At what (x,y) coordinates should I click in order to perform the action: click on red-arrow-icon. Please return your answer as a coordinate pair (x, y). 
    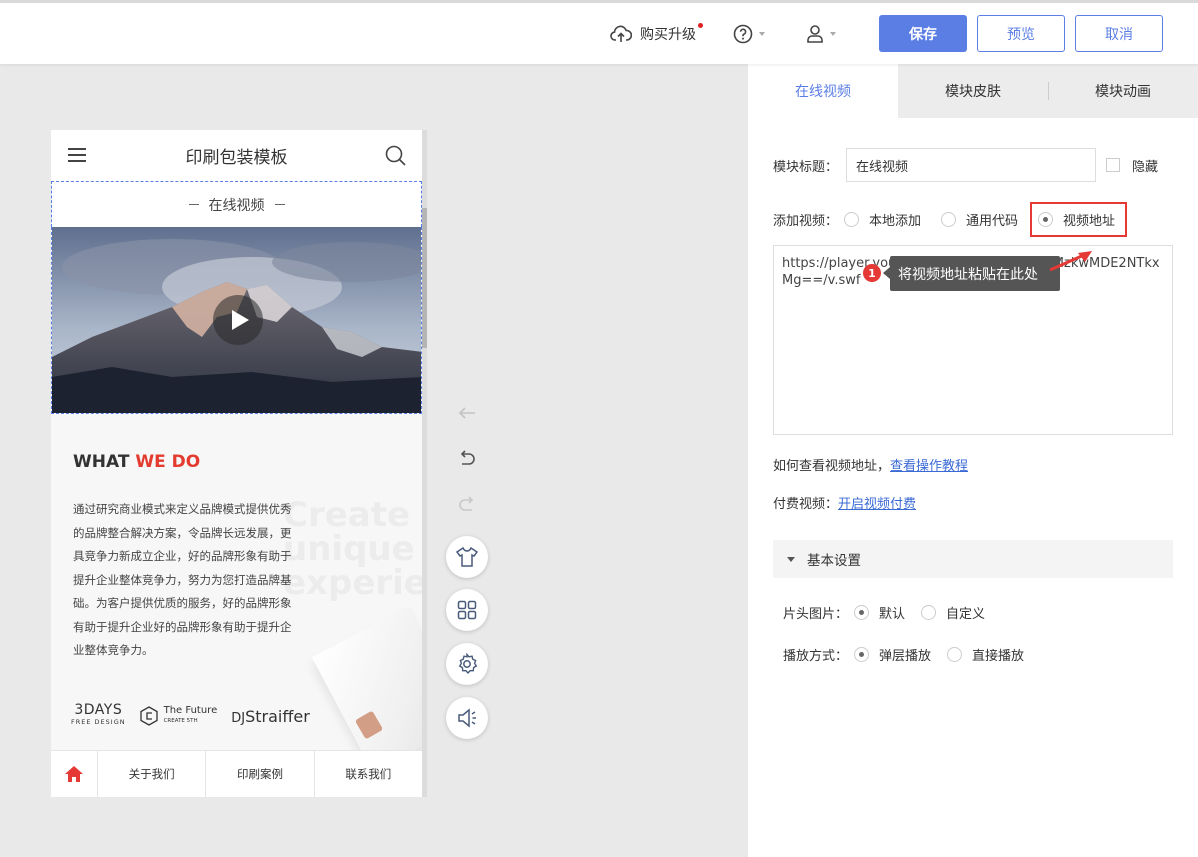
    Looking at the image, I should click on (1070, 261).